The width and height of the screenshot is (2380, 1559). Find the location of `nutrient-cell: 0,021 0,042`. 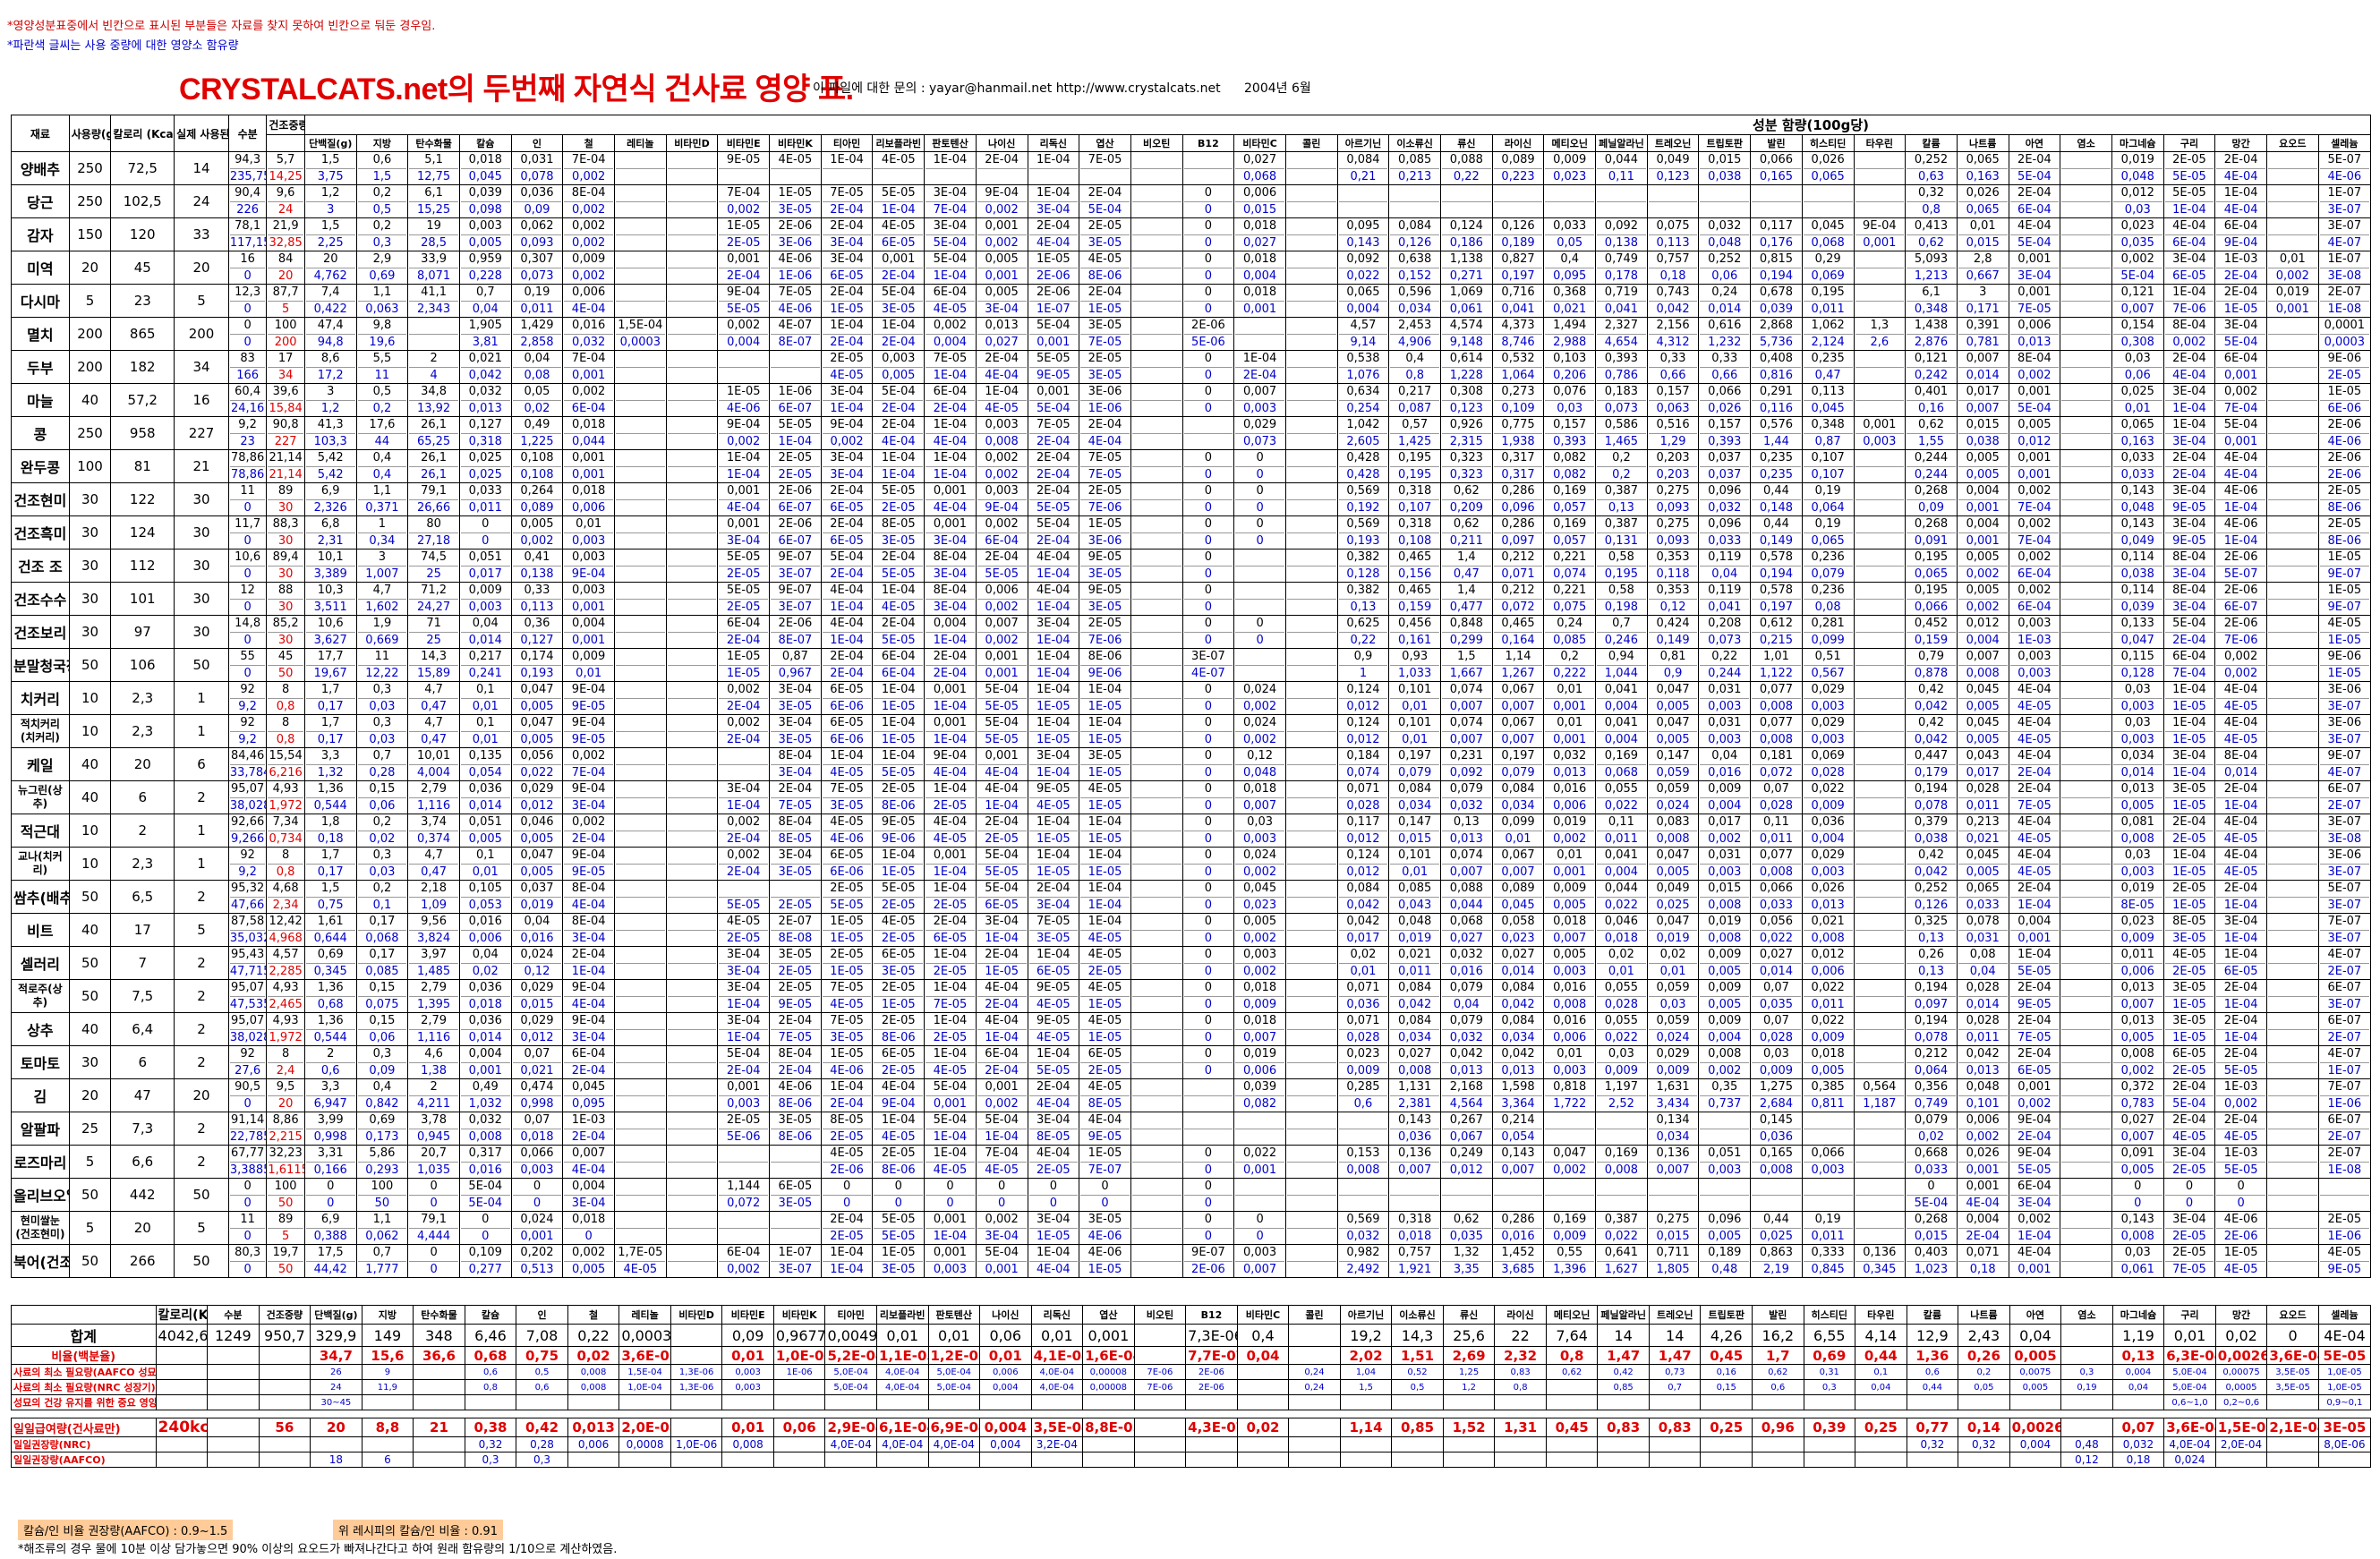

nutrient-cell: 0,021 0,042 is located at coordinates (485, 367).